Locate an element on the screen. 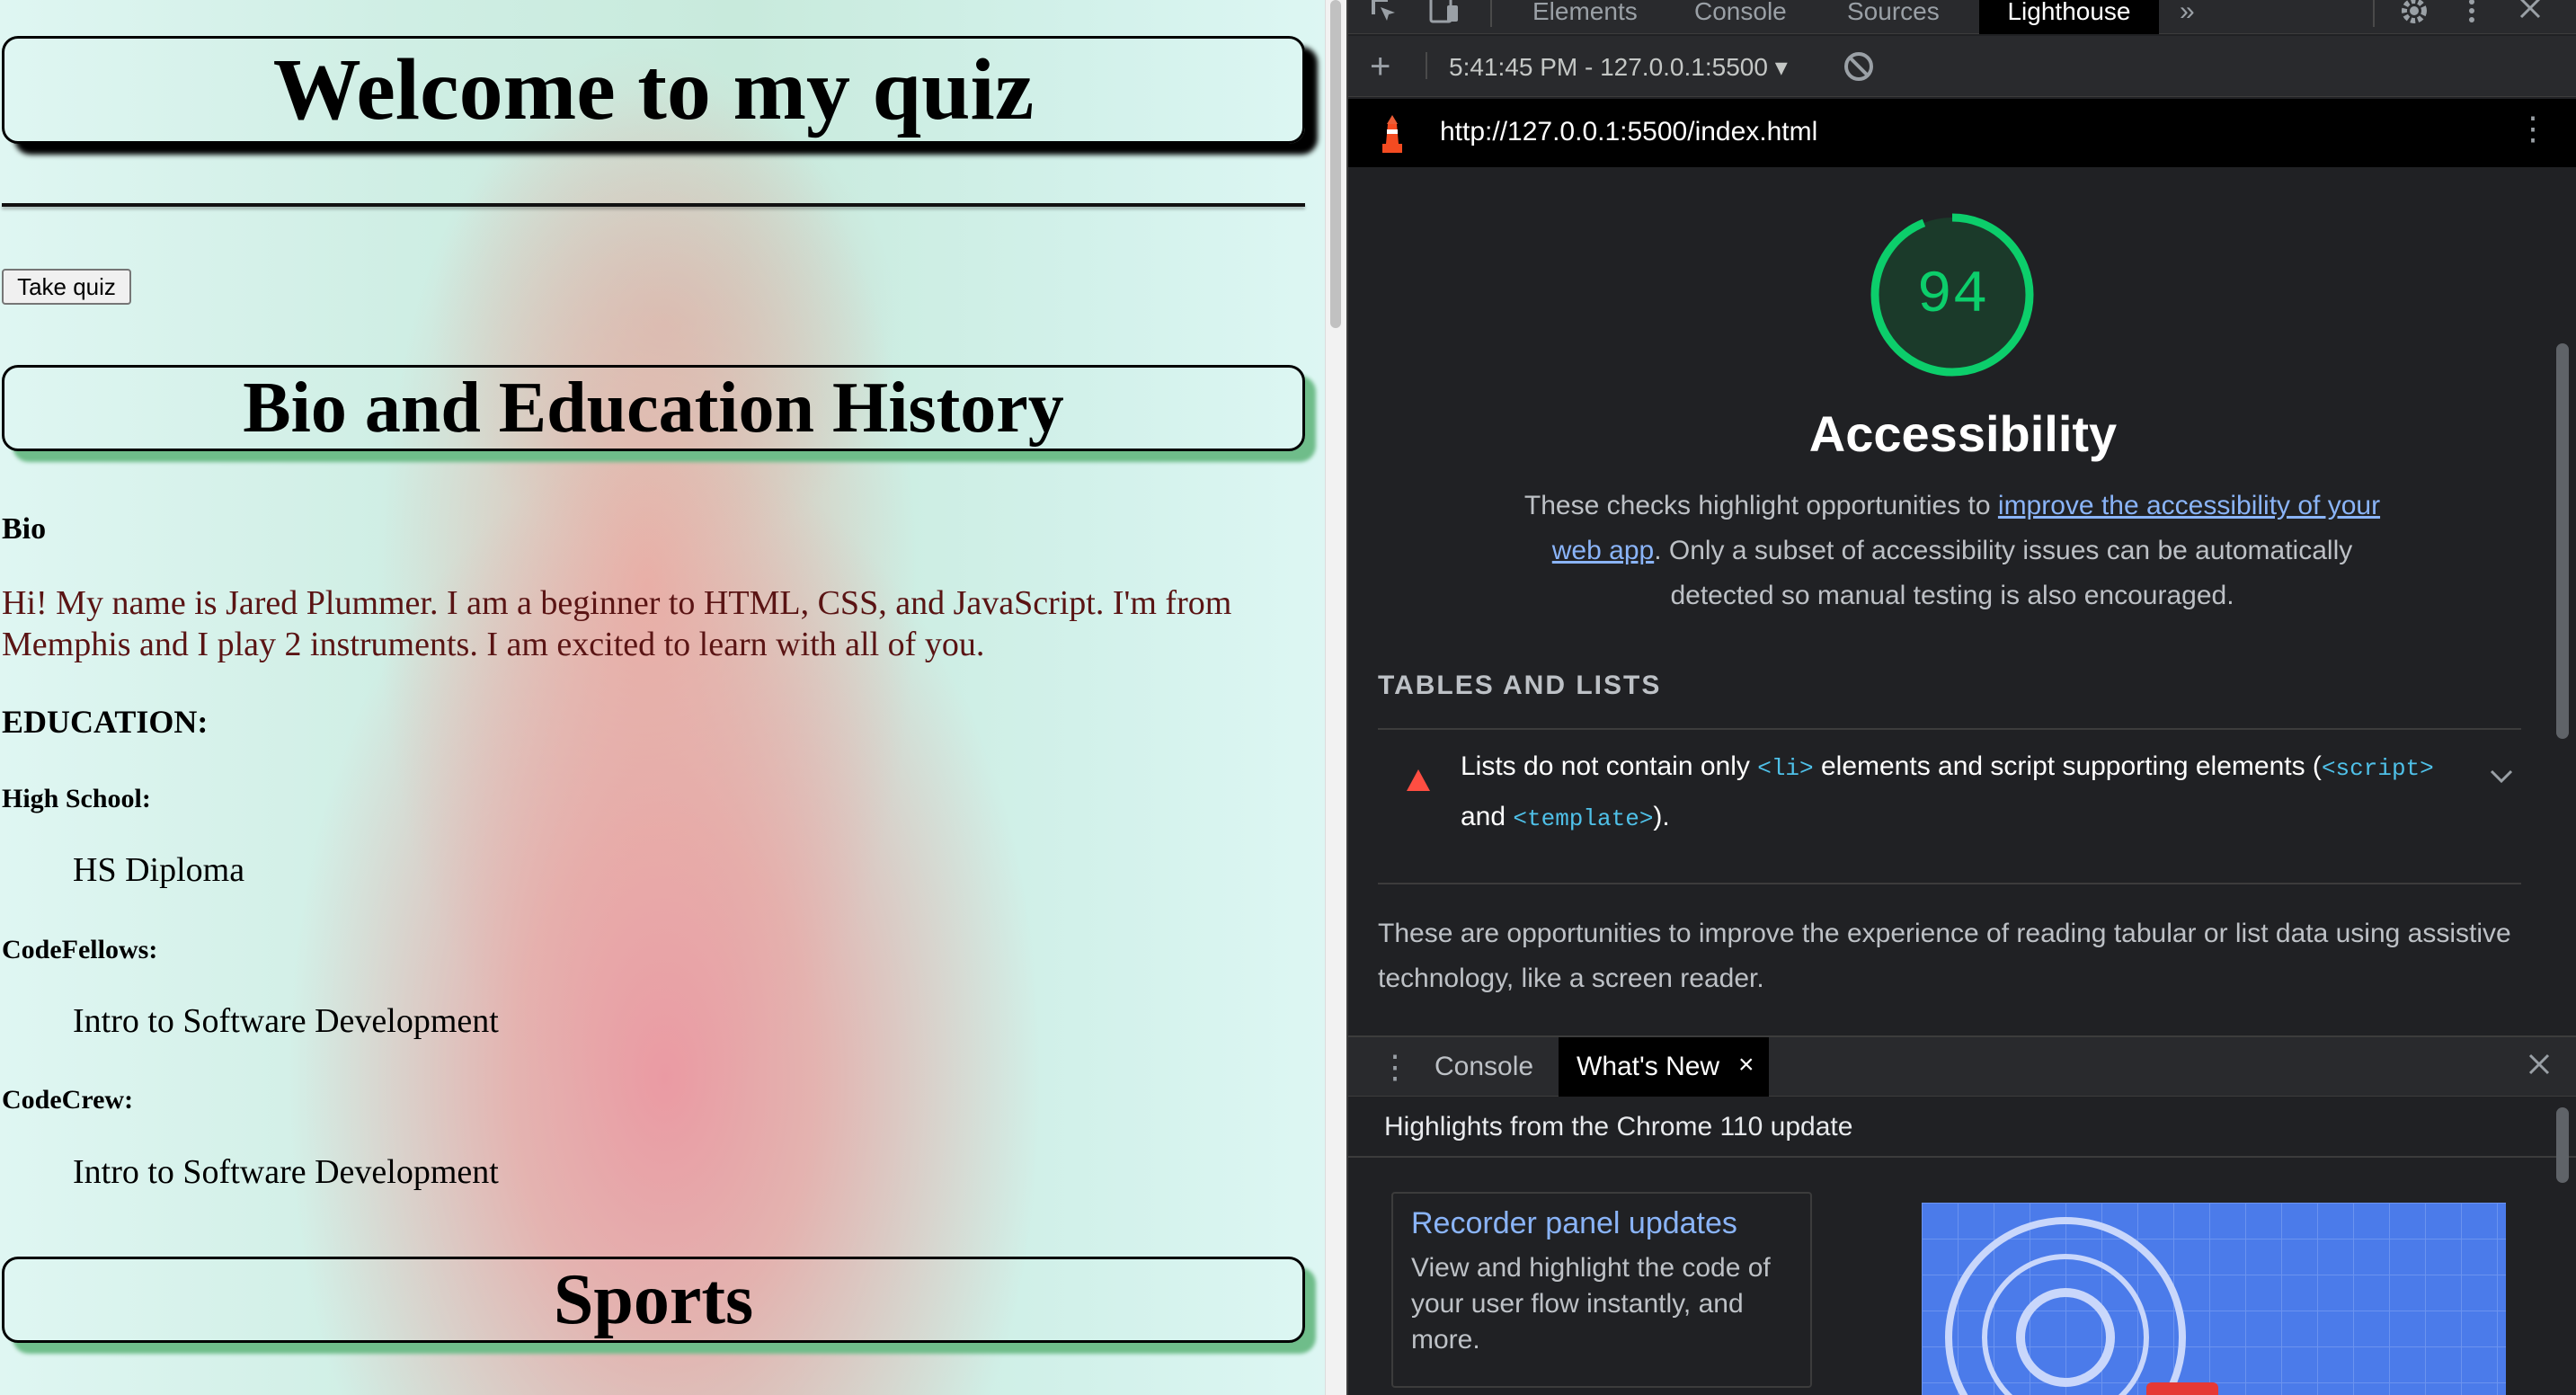  education-label-high-school: High School: is located at coordinates (76, 798).